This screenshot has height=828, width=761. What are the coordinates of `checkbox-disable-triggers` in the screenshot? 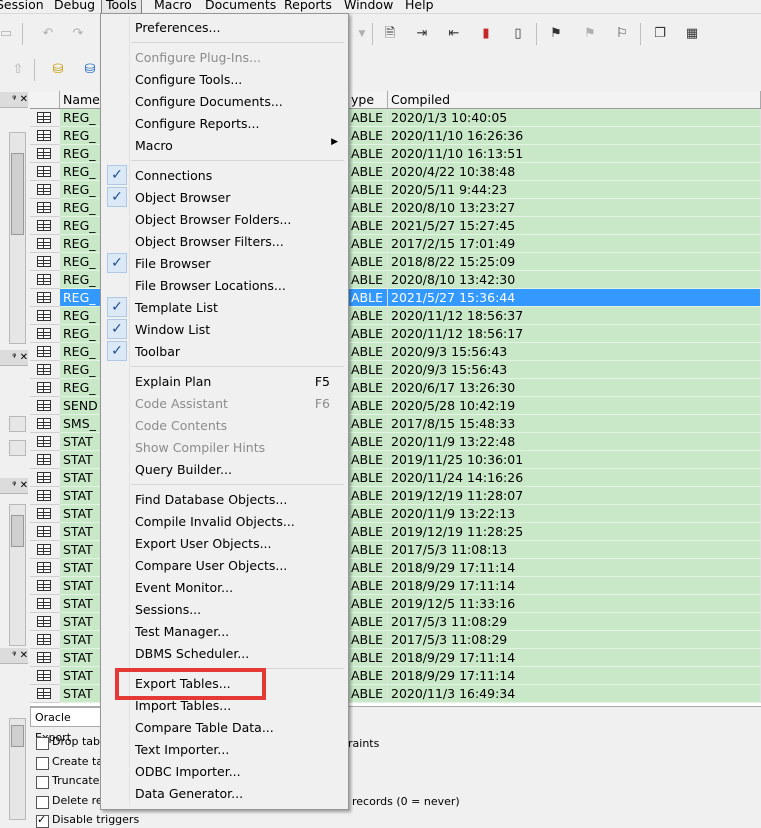 It's located at (42, 820).